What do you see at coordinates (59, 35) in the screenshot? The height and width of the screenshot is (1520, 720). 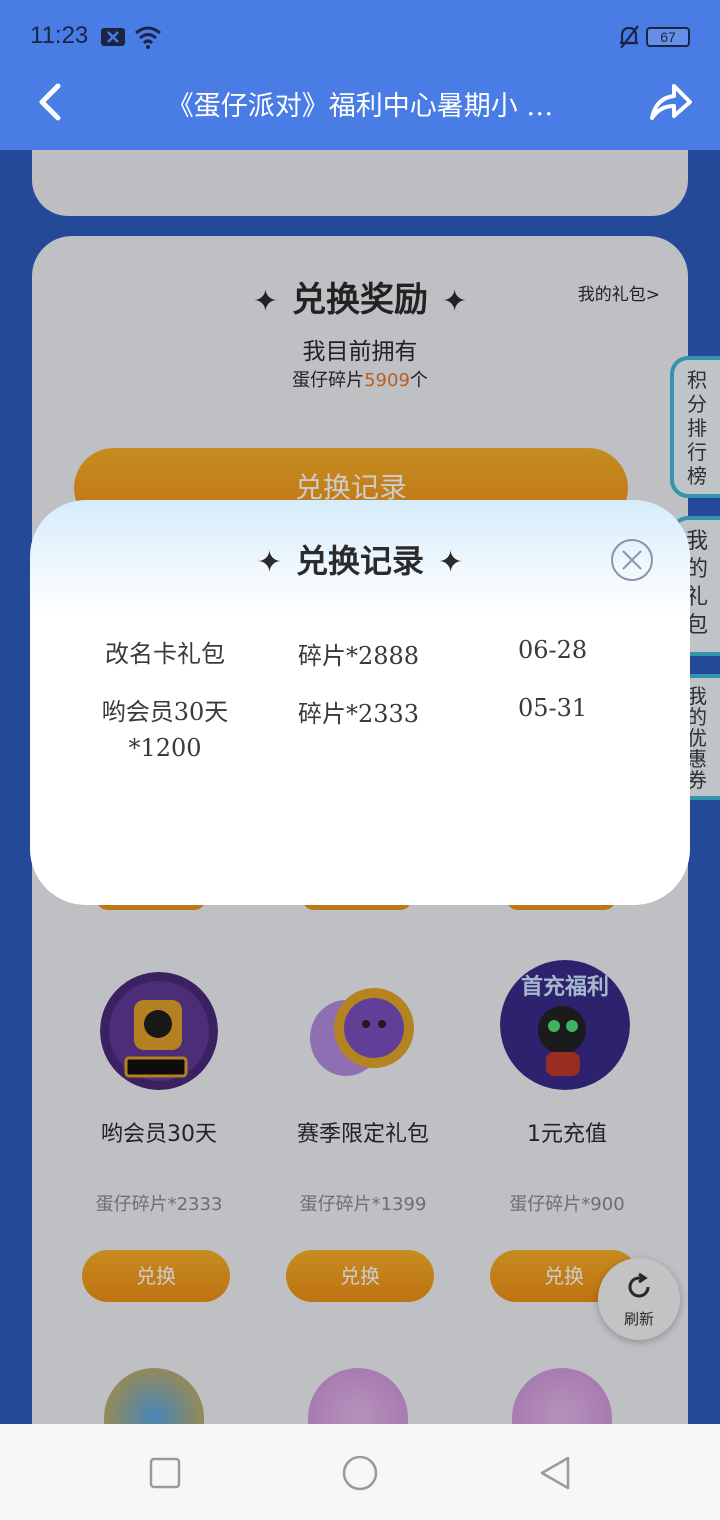 I see `status-time: 11:23` at bounding box center [59, 35].